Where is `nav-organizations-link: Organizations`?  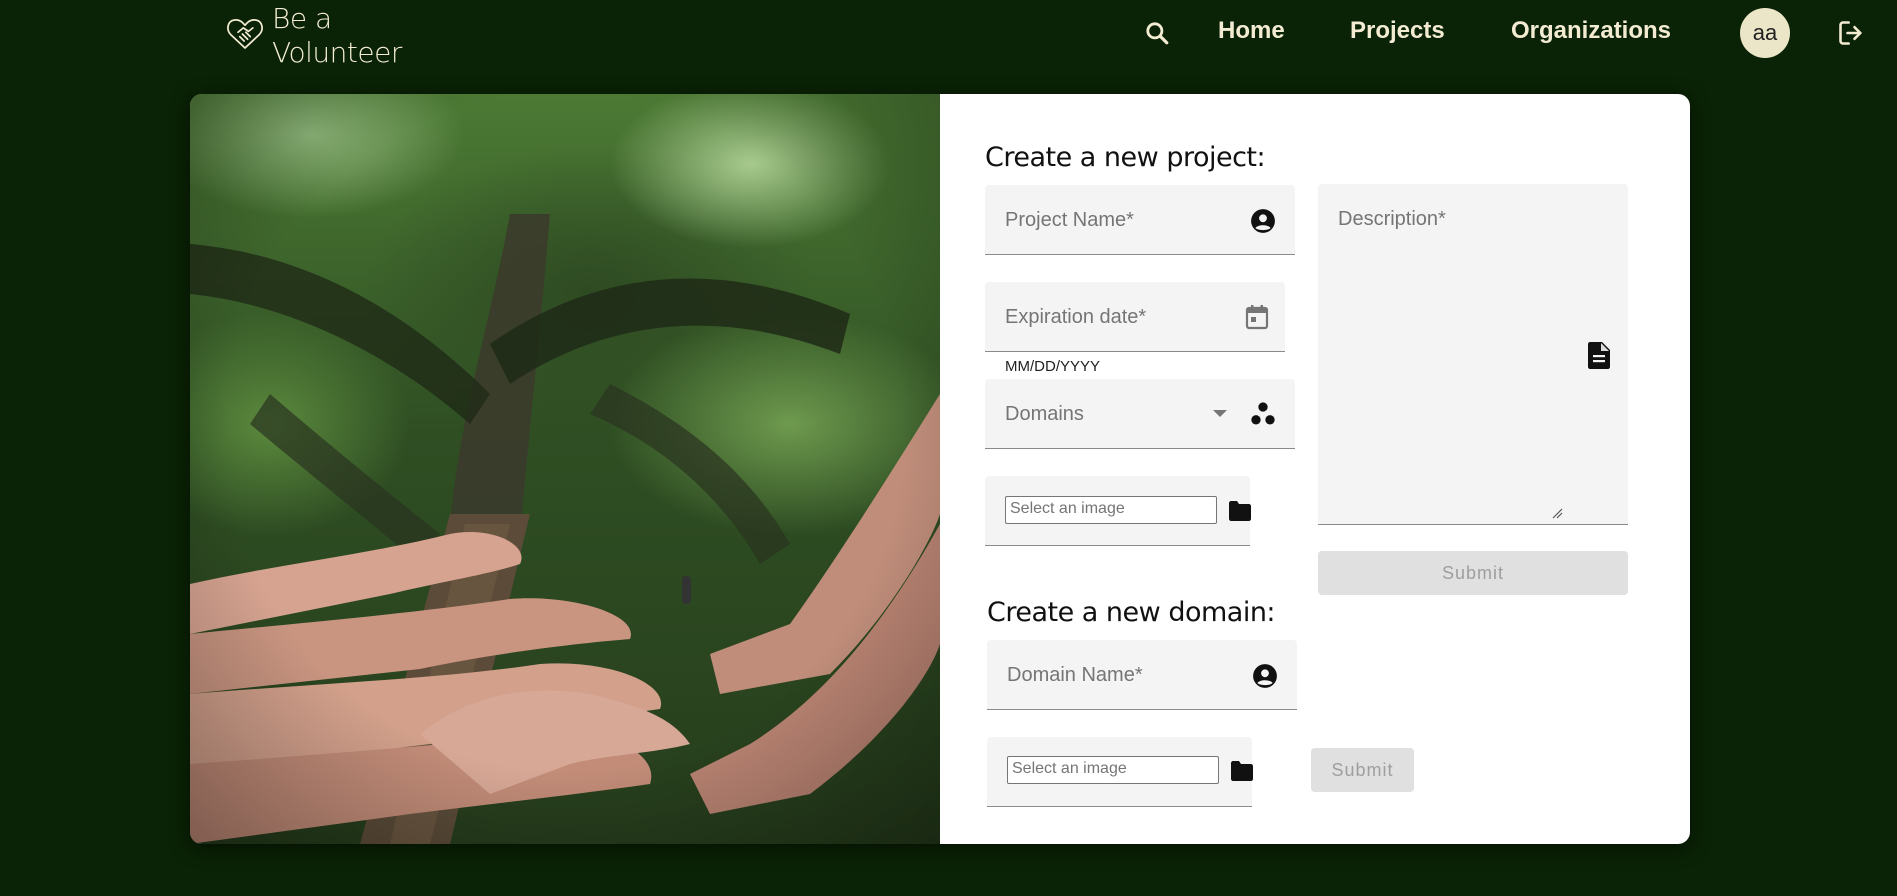
nav-organizations-link: Organizations is located at coordinates (1591, 31).